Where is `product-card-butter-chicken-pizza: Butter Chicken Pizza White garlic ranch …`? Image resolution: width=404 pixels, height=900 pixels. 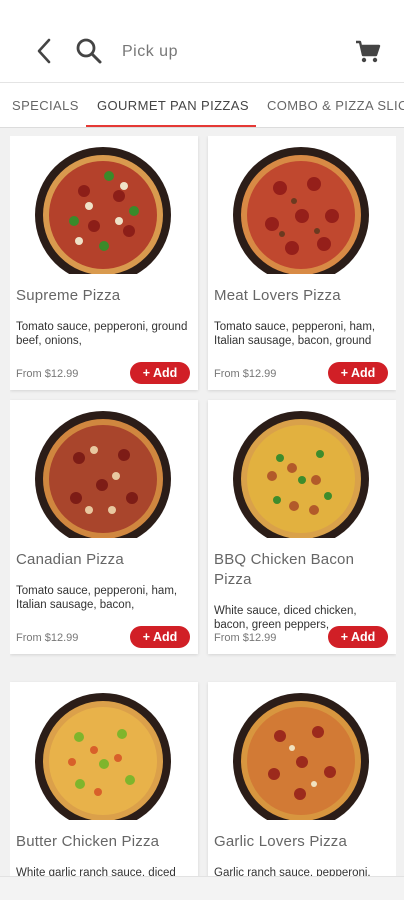 product-card-butter-chicken-pizza: Butter Chicken Pizza White garlic ranch … is located at coordinates (104, 779).